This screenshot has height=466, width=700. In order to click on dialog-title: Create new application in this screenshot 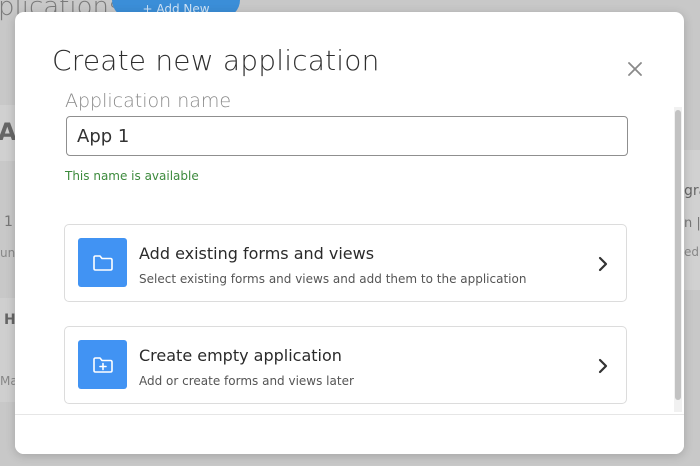, I will do `click(216, 60)`.